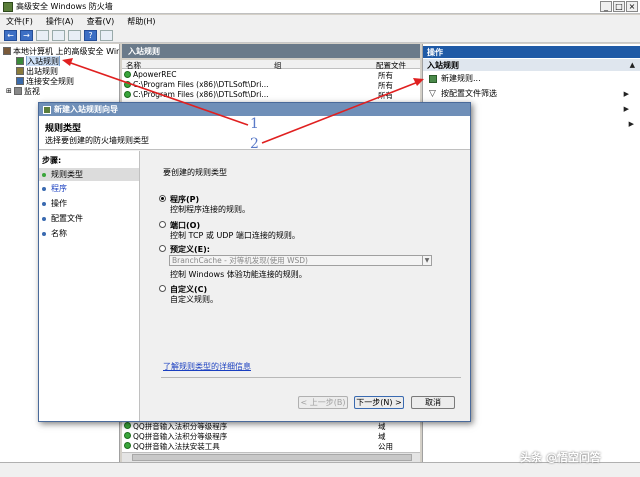 Image resolution: width=640 pixels, height=477 pixels. What do you see at coordinates (560, 457) in the screenshot?
I see `watermark: 头条 @悟空问答` at bounding box center [560, 457].